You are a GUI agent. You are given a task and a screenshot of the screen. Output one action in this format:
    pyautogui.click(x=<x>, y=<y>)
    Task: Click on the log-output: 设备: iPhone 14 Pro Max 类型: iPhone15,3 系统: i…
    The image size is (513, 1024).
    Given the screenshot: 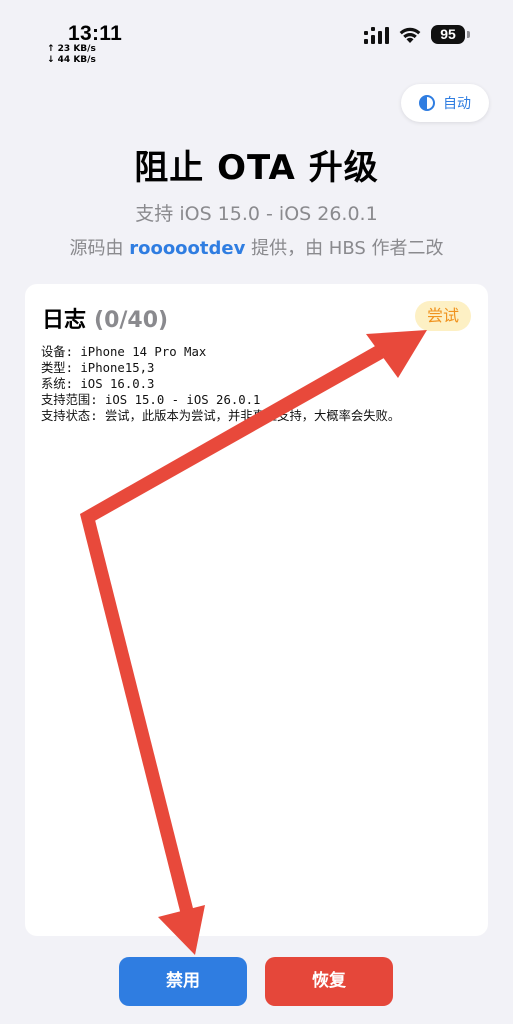 What is the action you would take?
    pyautogui.click(x=220, y=384)
    